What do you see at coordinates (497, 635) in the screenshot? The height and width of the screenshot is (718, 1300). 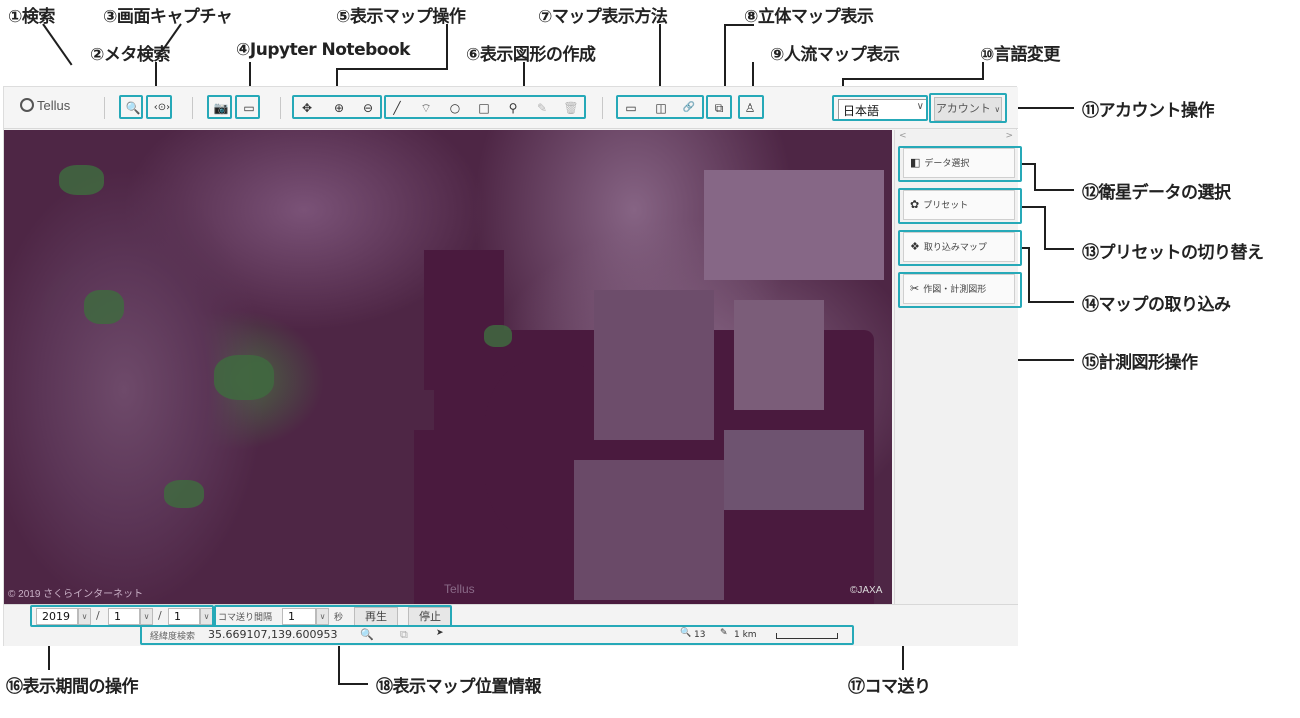 I see `highlight-position` at bounding box center [497, 635].